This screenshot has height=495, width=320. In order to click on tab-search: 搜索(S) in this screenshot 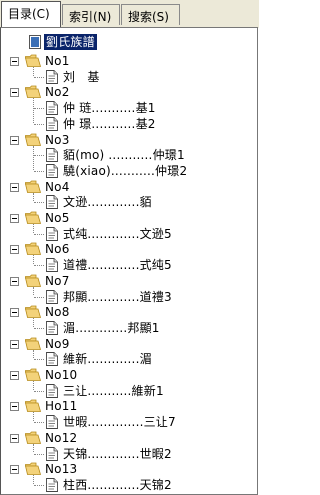, I will do `click(150, 14)`.